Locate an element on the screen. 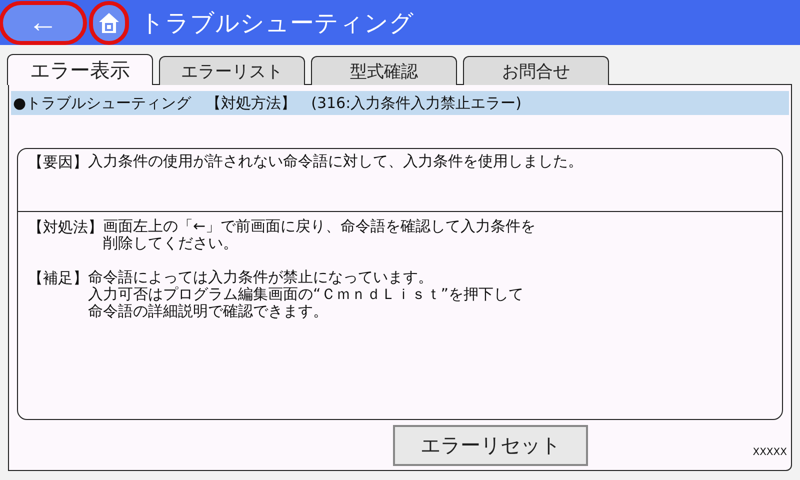 The height and width of the screenshot is (480, 800). message-text: 入力可否はプログラム編集画面の“ＣｍｎｄＬｉｓｔ”を押下して is located at coordinates (306, 294).